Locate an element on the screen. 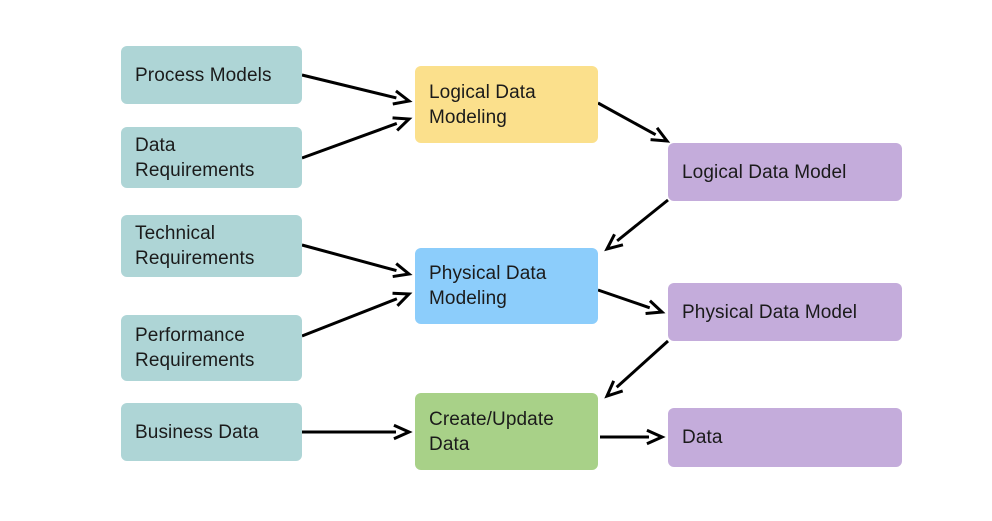 Image resolution: width=992 pixels, height=521 pixels. arrow-process-models-to-logical-data-modeling is located at coordinates (357, 89).